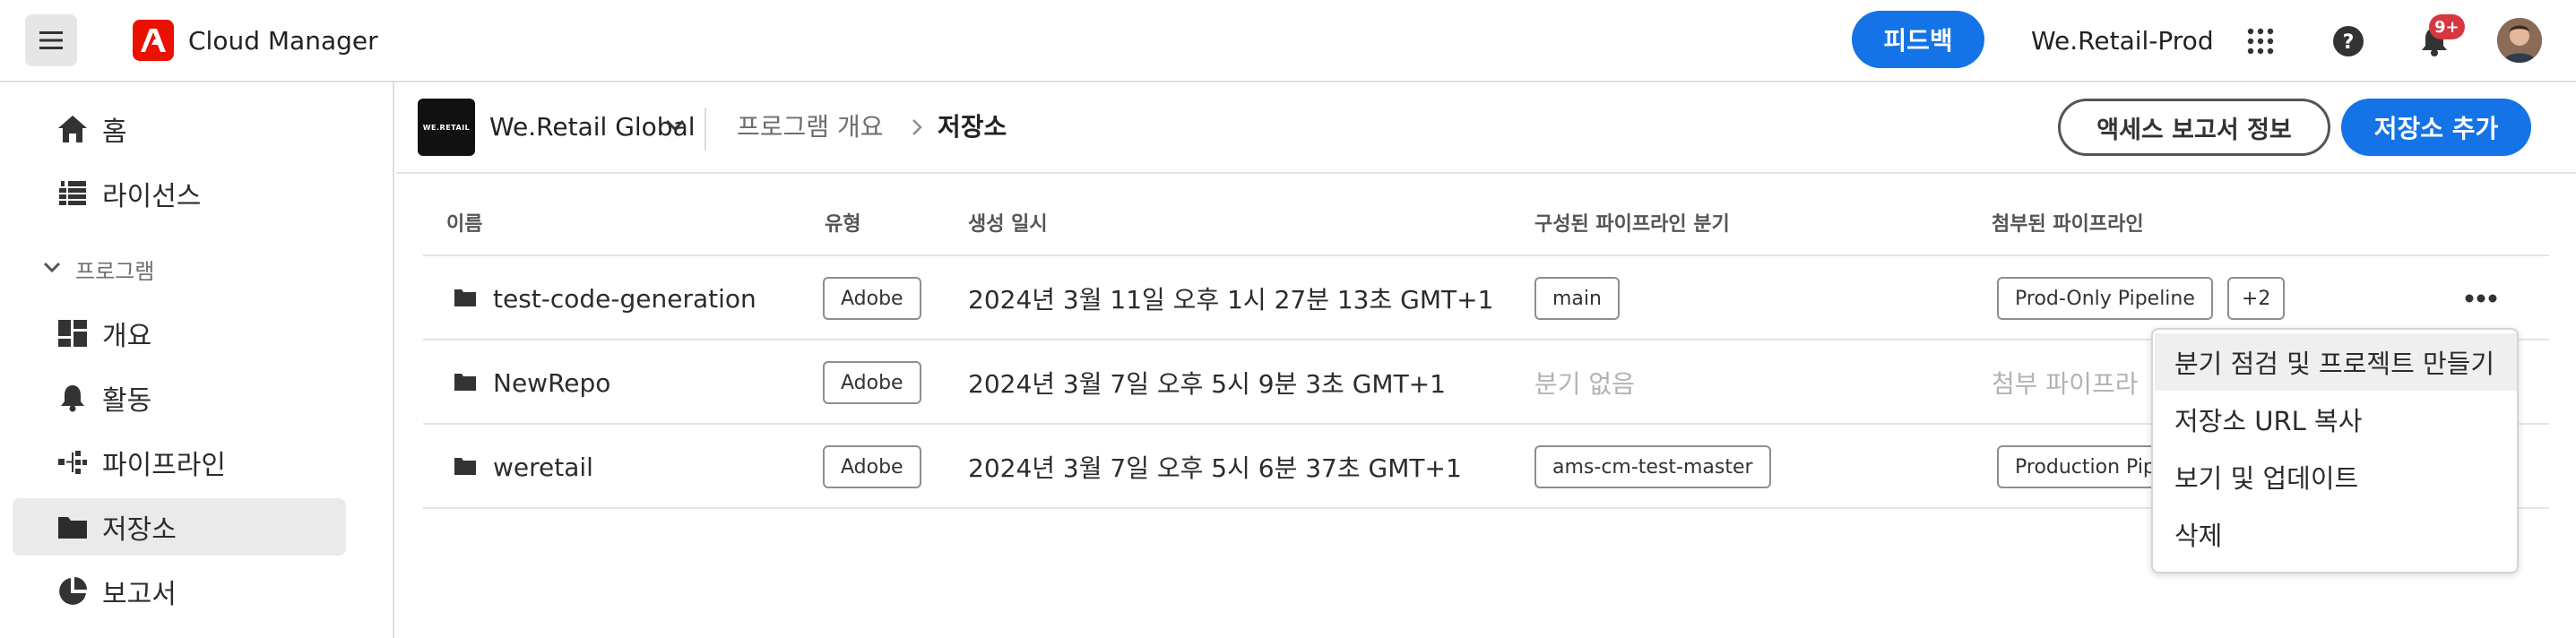  Describe the element at coordinates (179, 333) in the screenshot. I see `sidebar-item-overview: 개요` at that location.